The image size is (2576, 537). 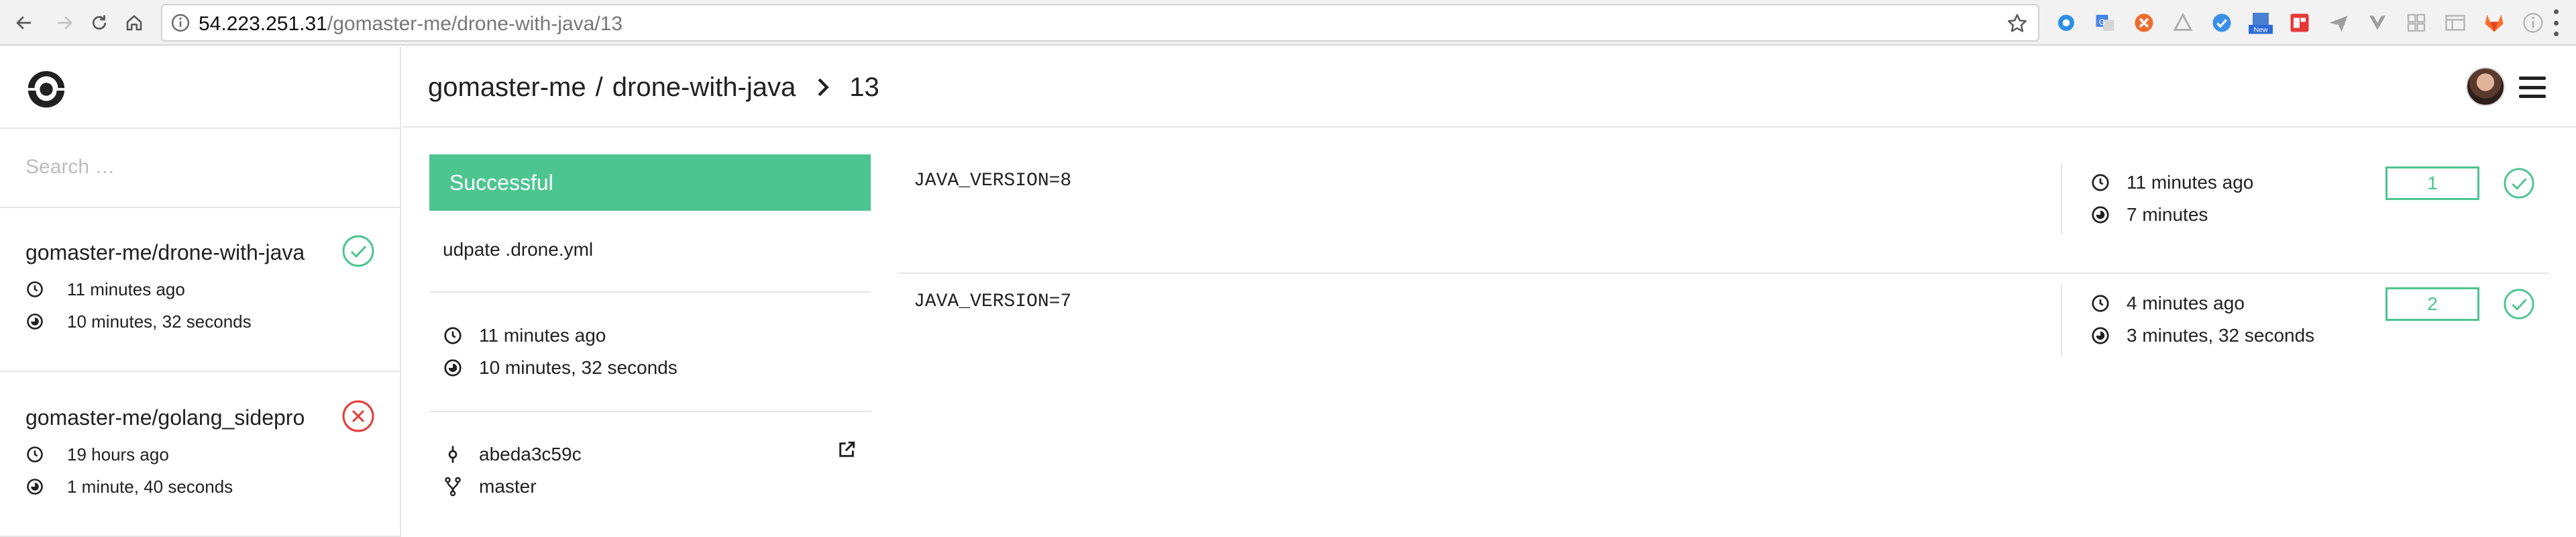 I want to click on new-badge-label: New, so click(x=2260, y=30).